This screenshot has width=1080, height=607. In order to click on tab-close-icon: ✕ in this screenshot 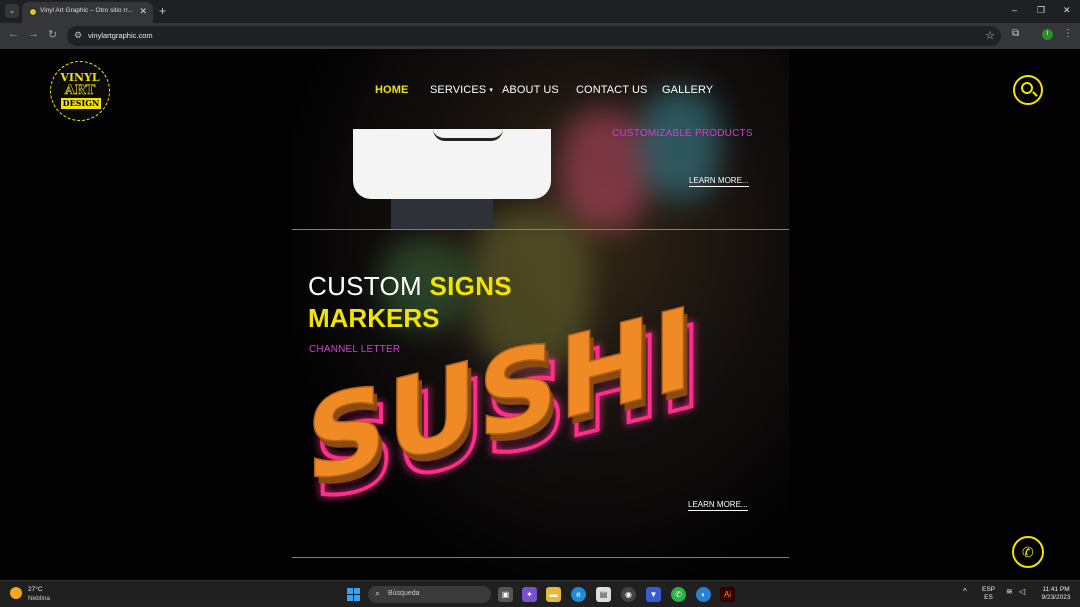, I will do `click(143, 11)`.